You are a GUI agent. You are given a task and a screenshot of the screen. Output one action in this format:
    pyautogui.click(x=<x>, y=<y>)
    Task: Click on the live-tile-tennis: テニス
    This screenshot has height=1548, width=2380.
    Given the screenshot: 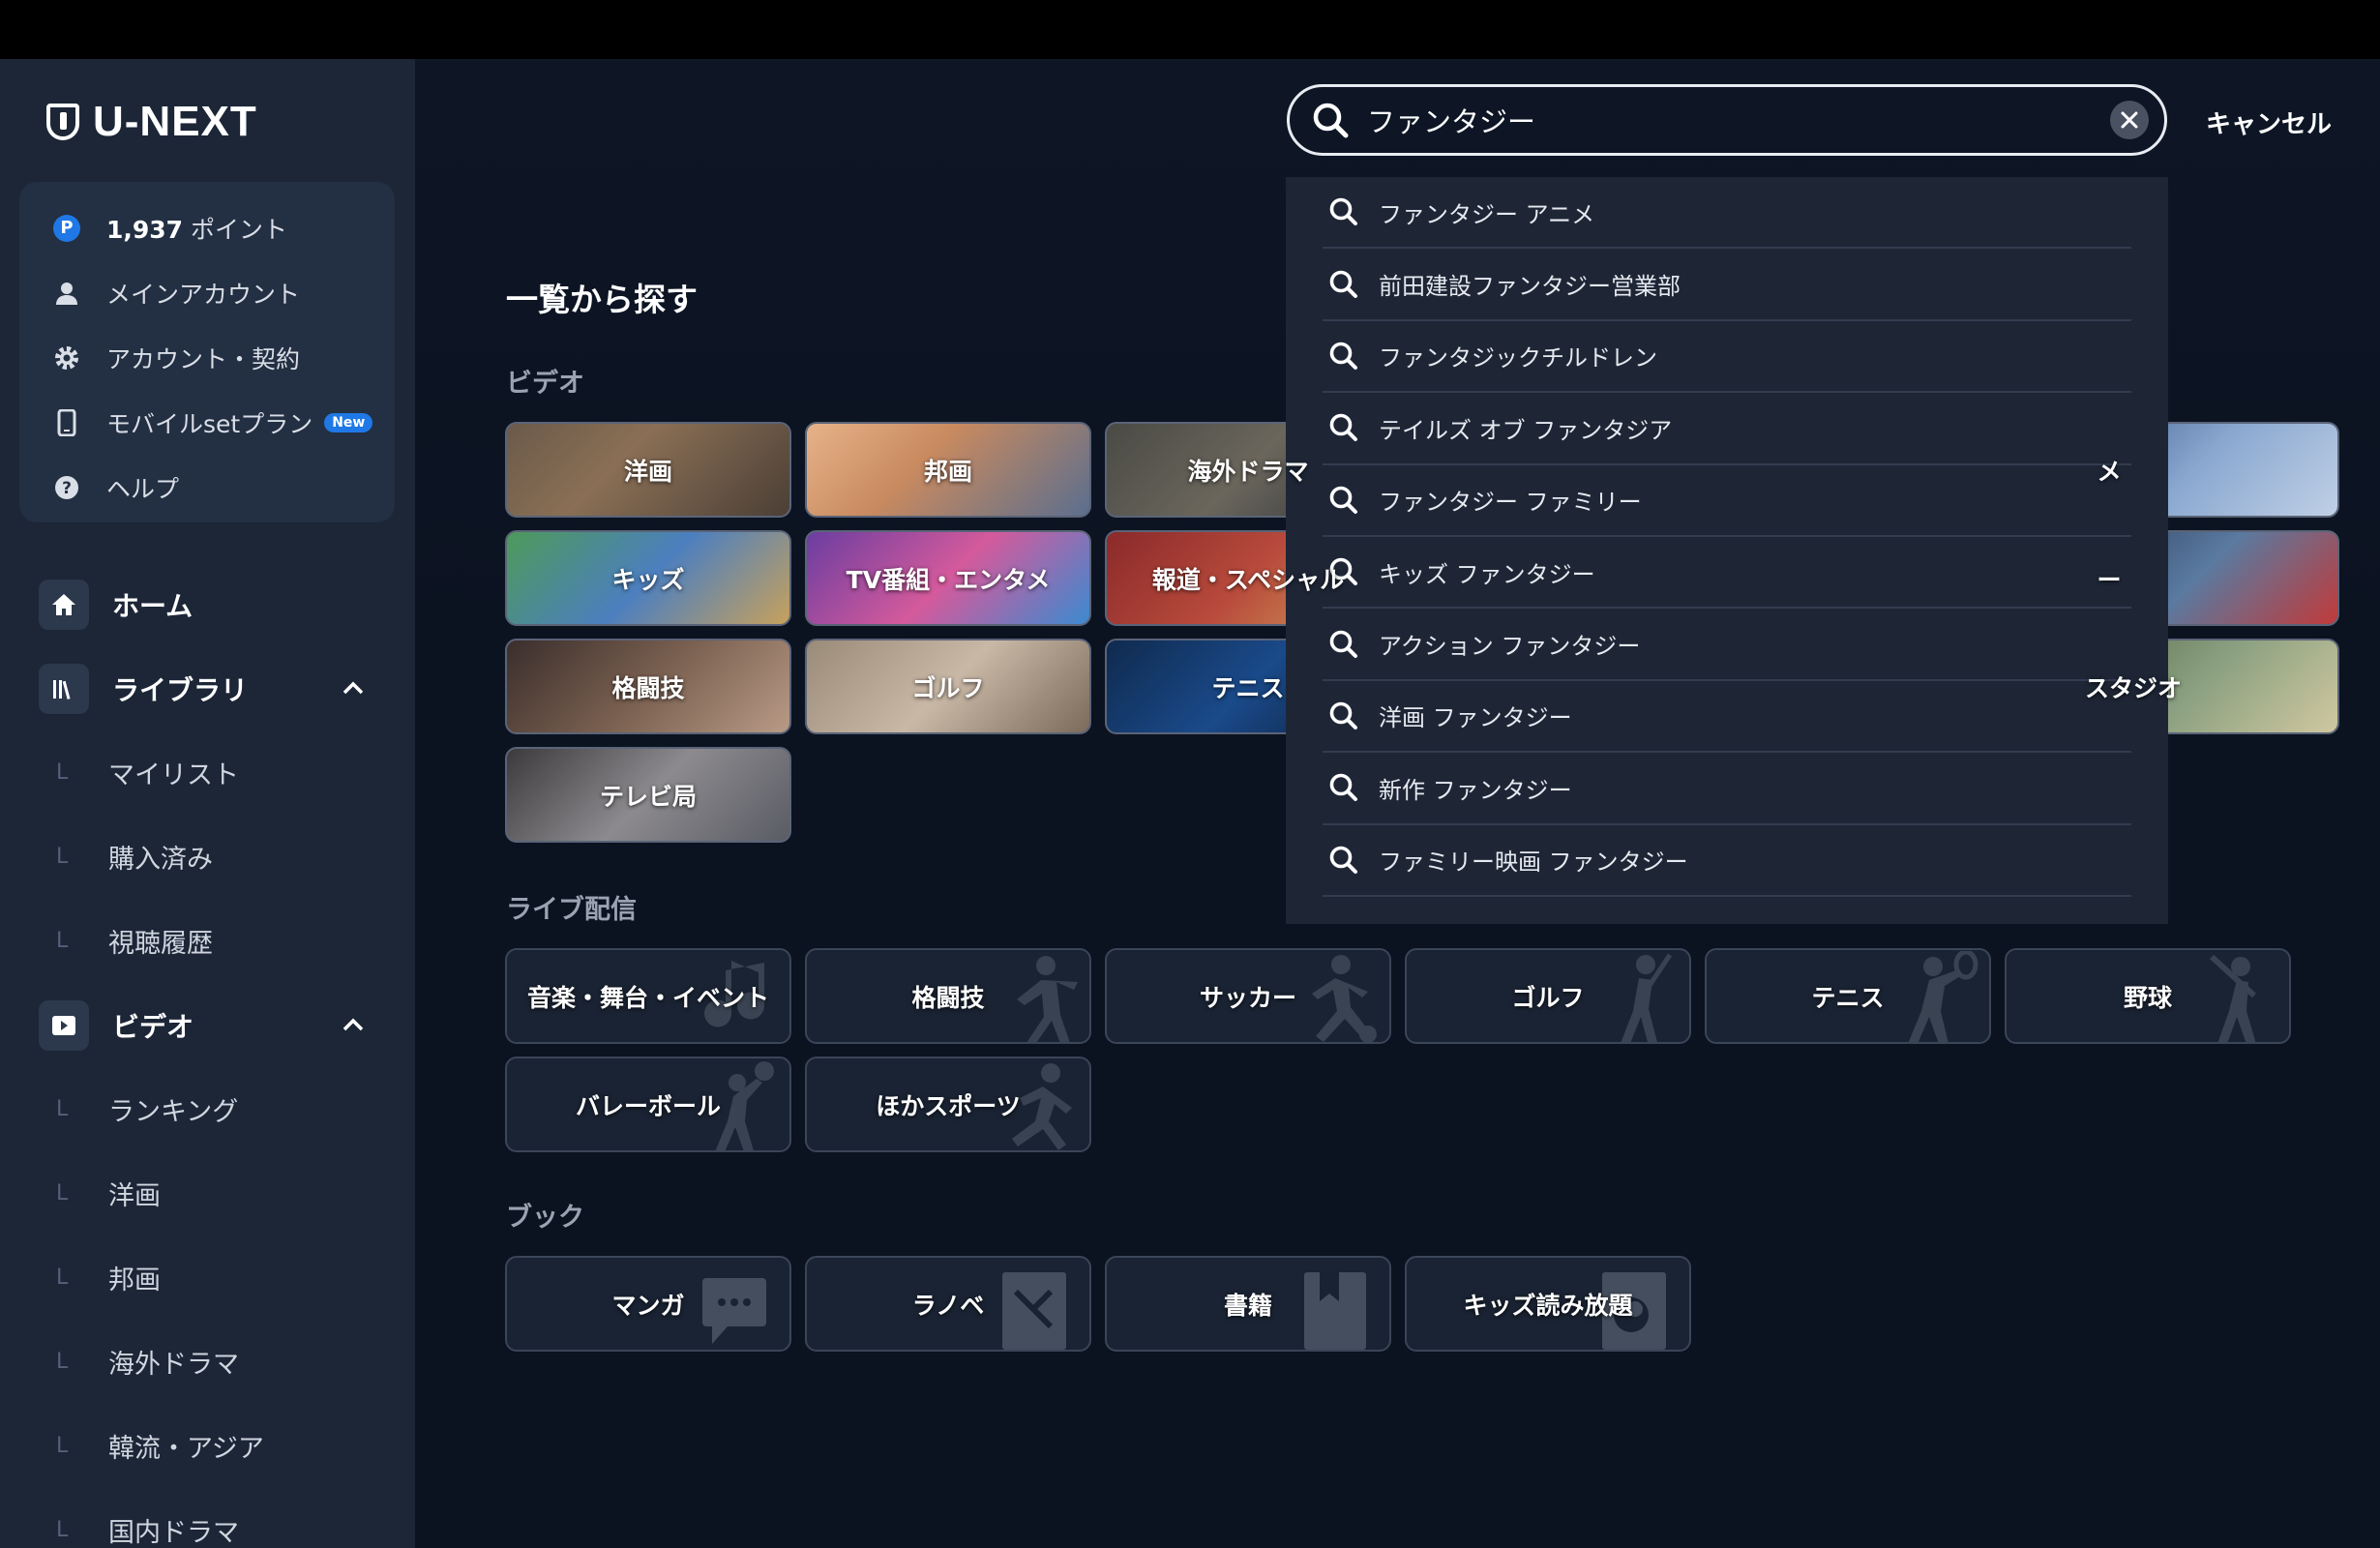 What is the action you would take?
    pyautogui.click(x=1848, y=996)
    